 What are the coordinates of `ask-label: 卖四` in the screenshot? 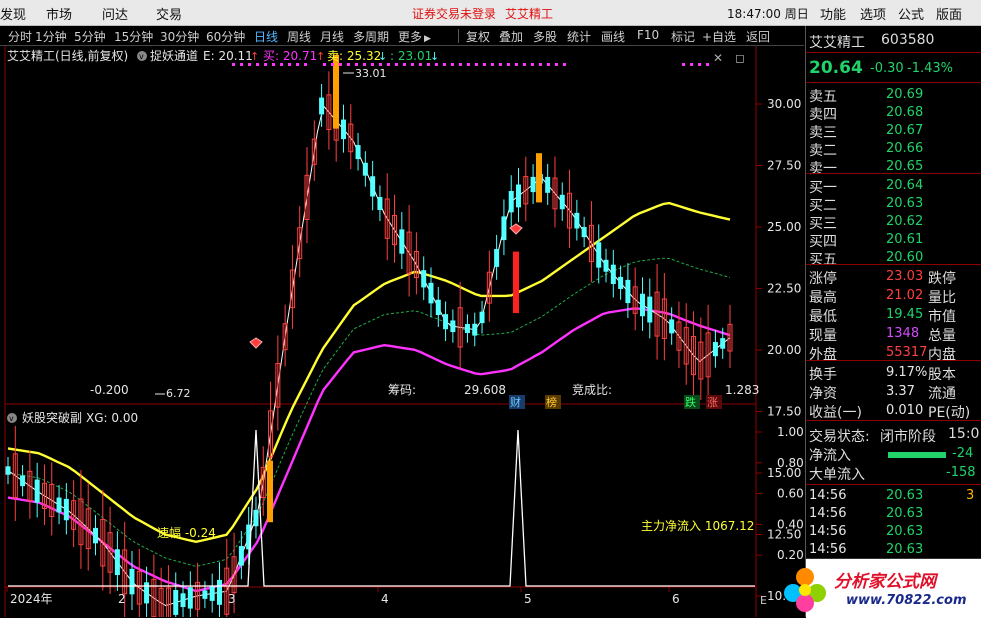 It's located at (823, 115).